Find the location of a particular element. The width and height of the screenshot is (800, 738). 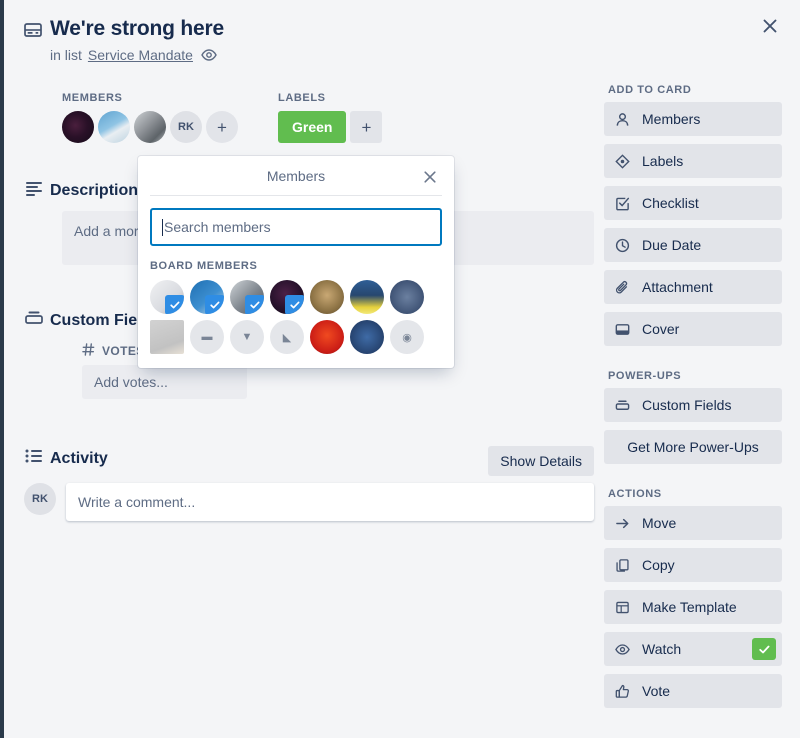

power-ups-heading: POWER-UPS is located at coordinates (645, 376).